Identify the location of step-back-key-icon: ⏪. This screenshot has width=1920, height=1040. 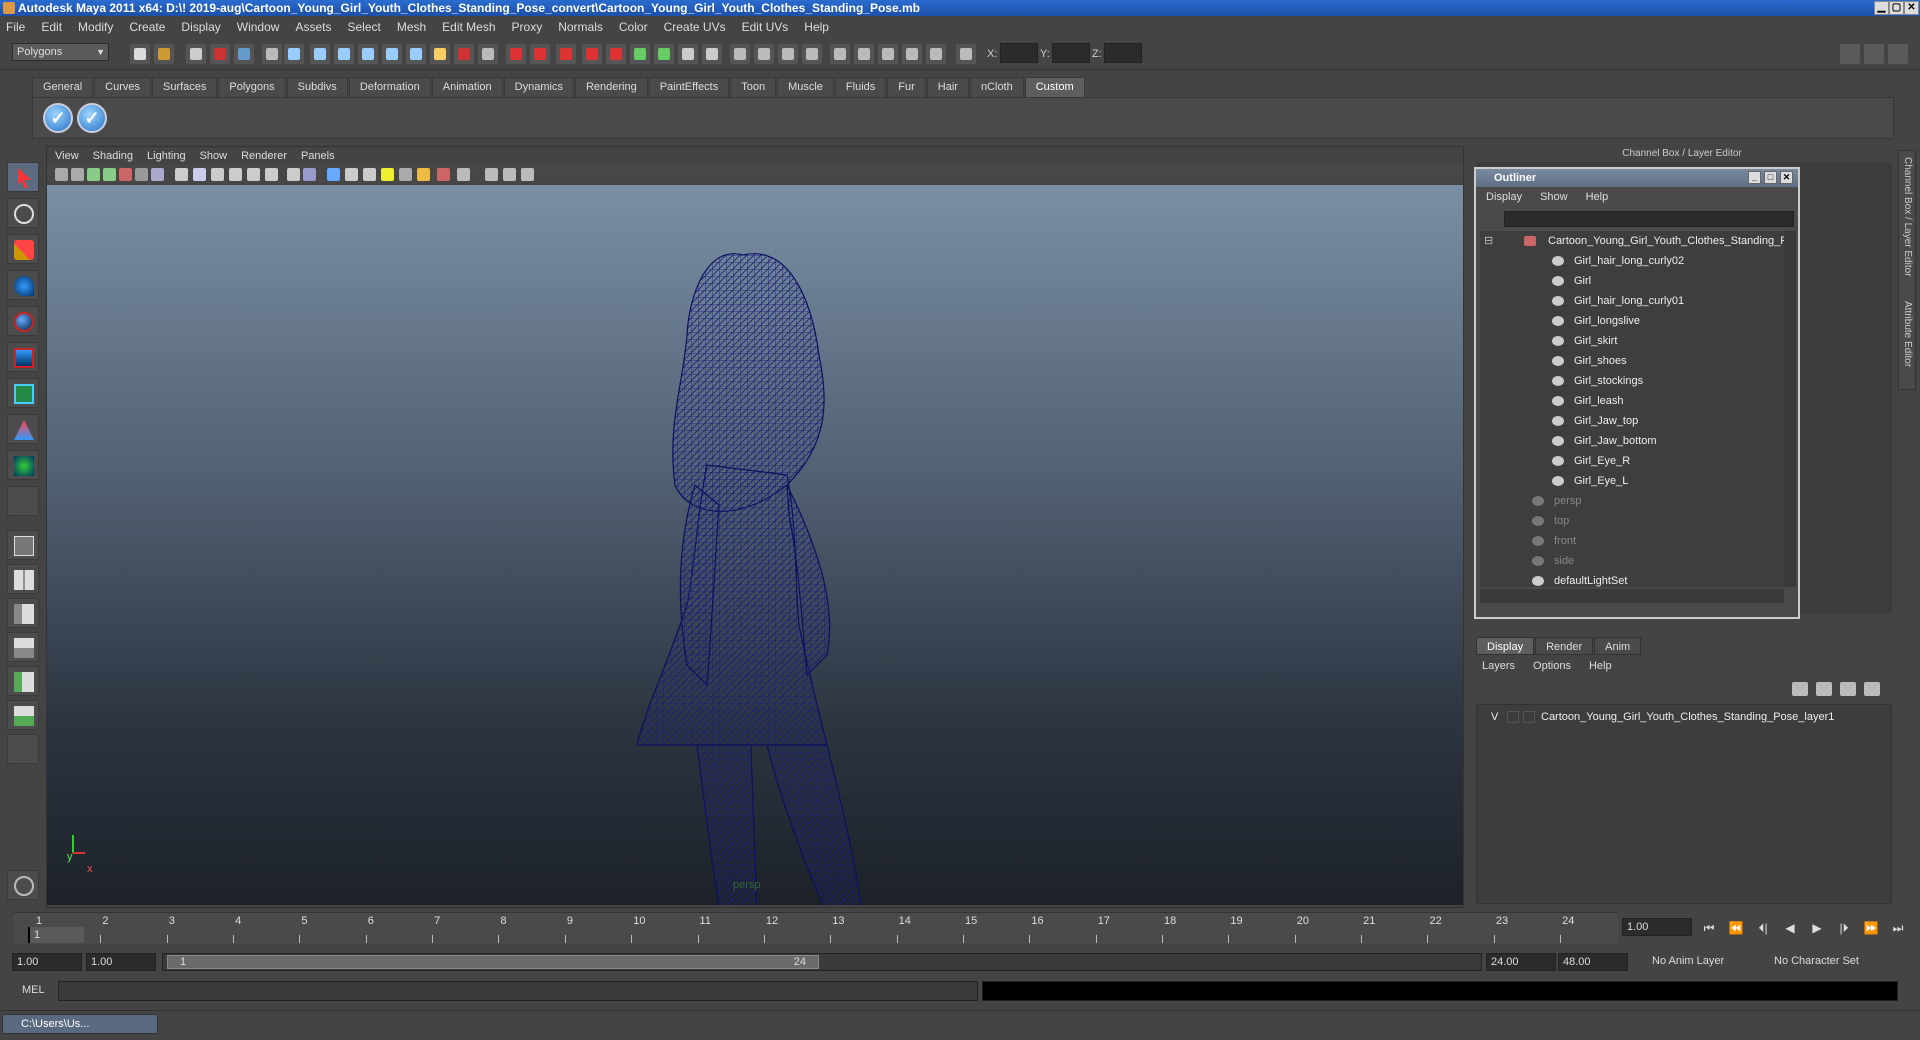
(1736, 928).